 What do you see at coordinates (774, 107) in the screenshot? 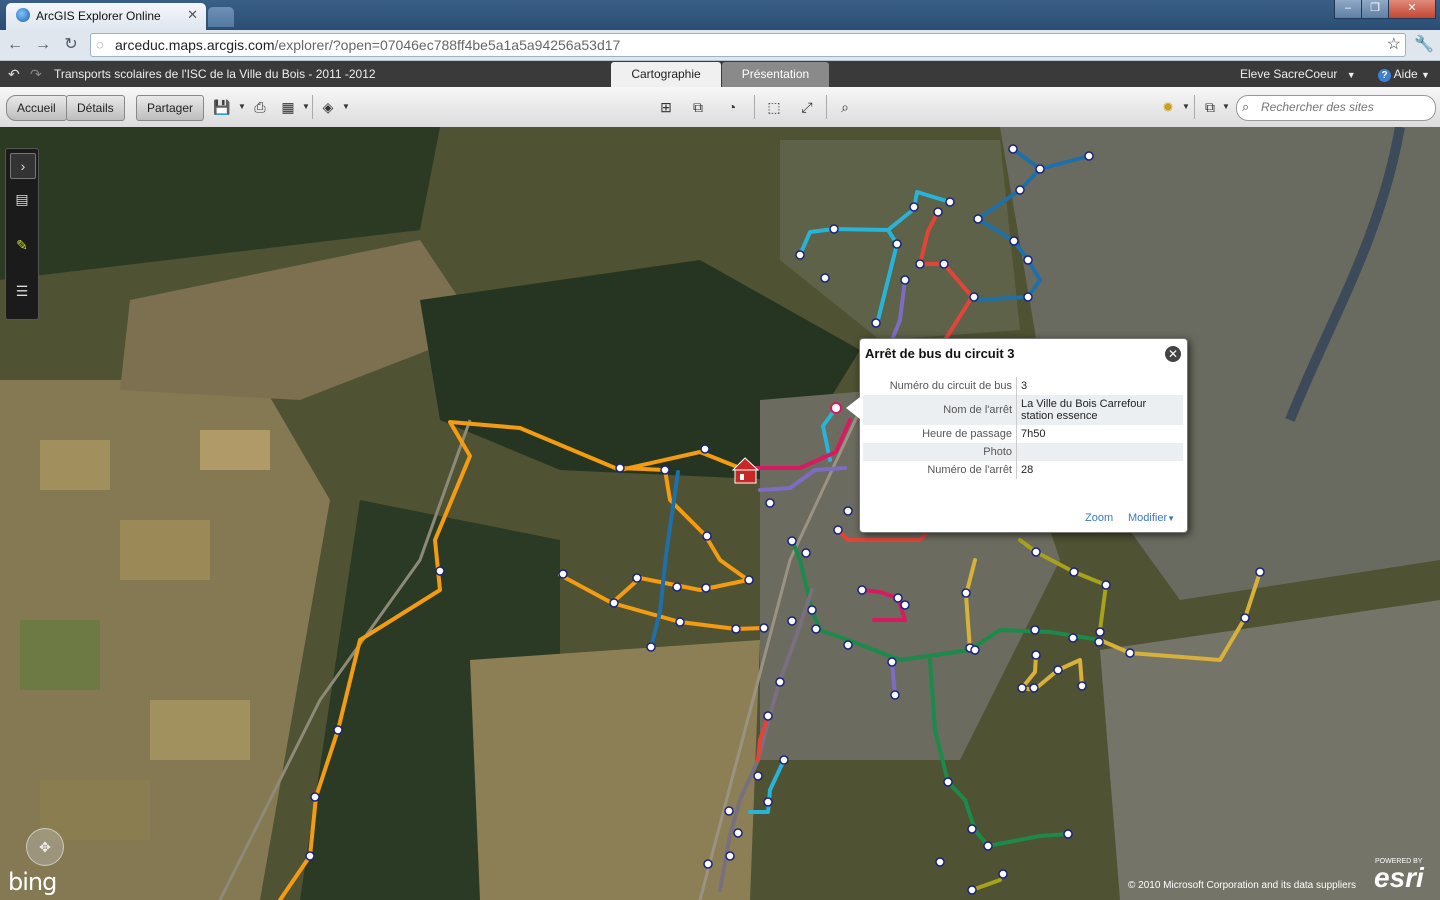
I see `select-area-icon: ⬚` at bounding box center [774, 107].